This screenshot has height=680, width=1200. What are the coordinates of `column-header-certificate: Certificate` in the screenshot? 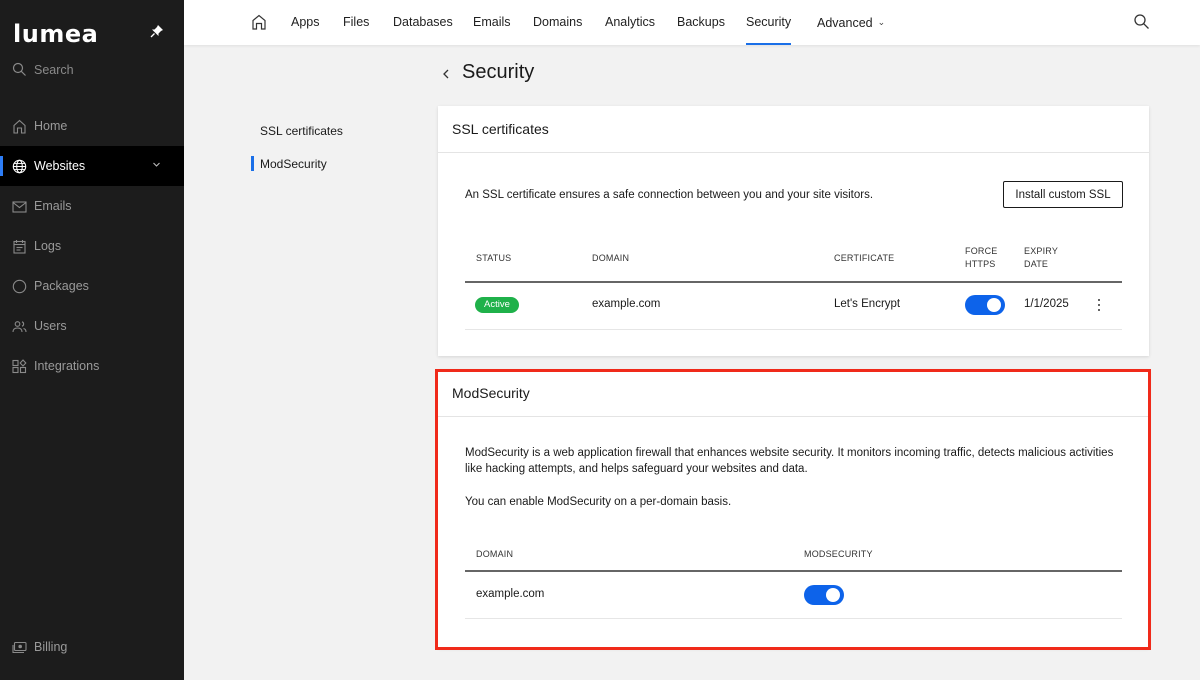 It's located at (864, 258).